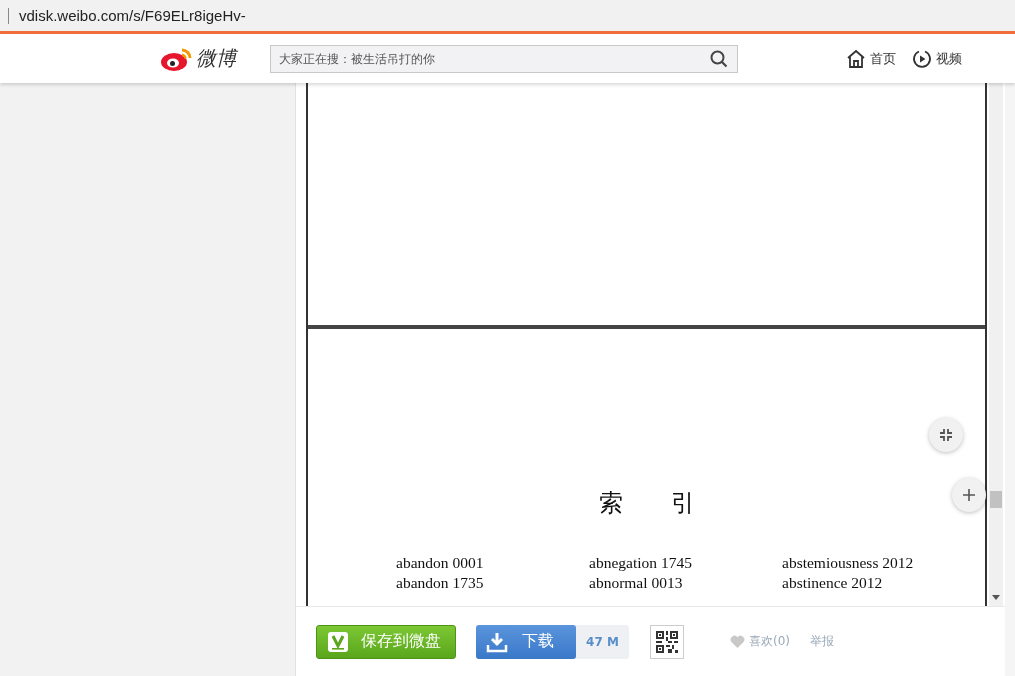 The image size is (1015, 676). Describe the element at coordinates (883, 58) in the screenshot. I see `nav-link: 首页` at that location.